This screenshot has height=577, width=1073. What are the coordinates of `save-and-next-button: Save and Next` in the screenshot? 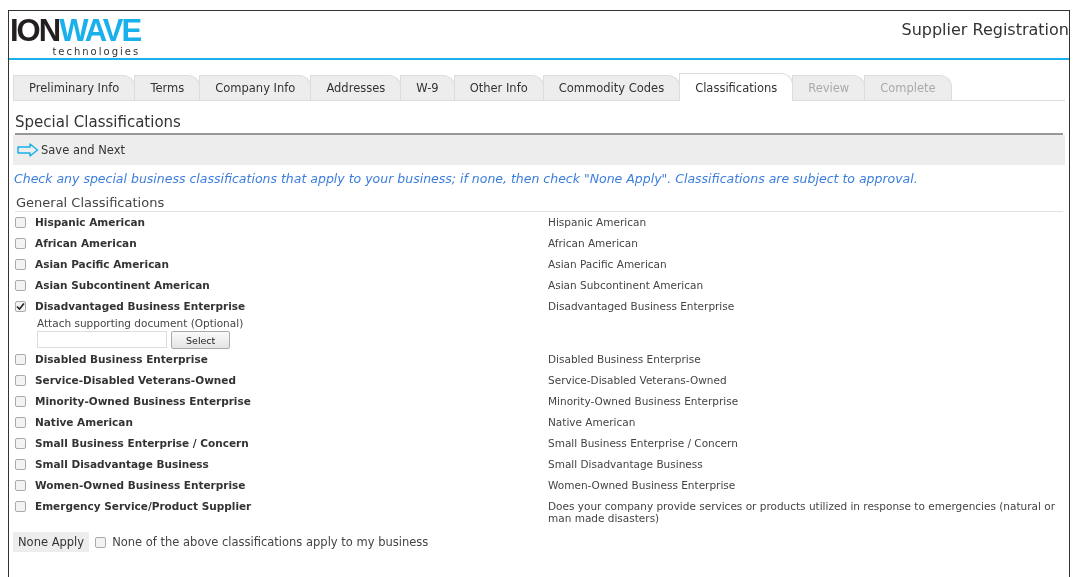 It's located at (71, 150).